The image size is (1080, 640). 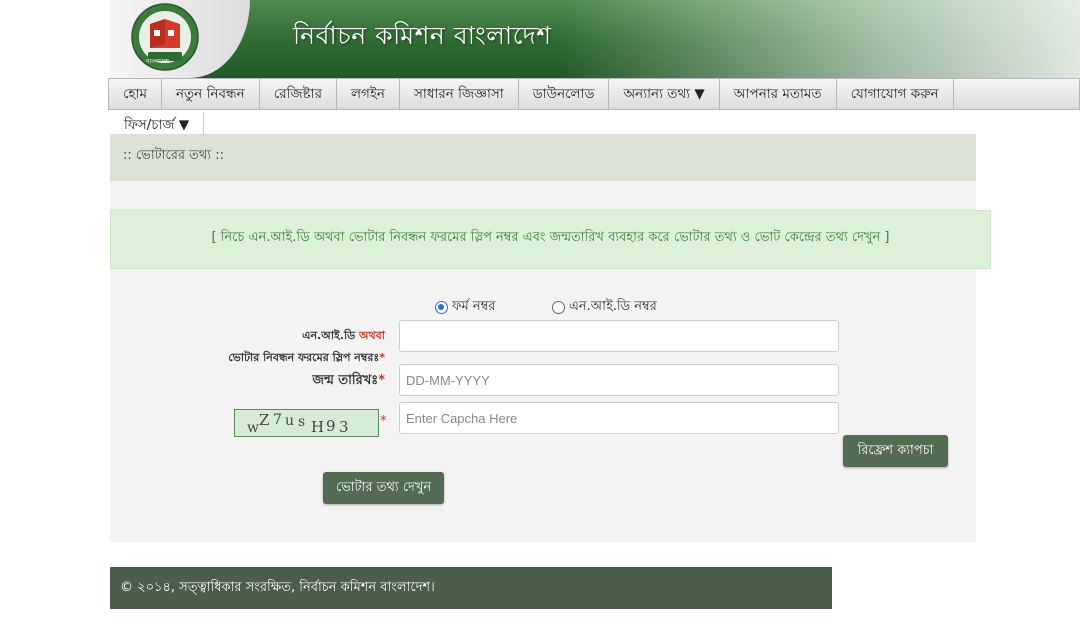 I want to click on id-number-input, so click(x=619, y=336).